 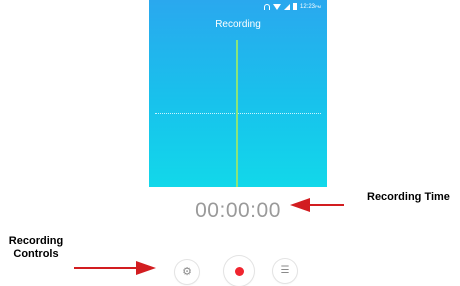 I want to click on list-icon: ☰, so click(x=285, y=270).